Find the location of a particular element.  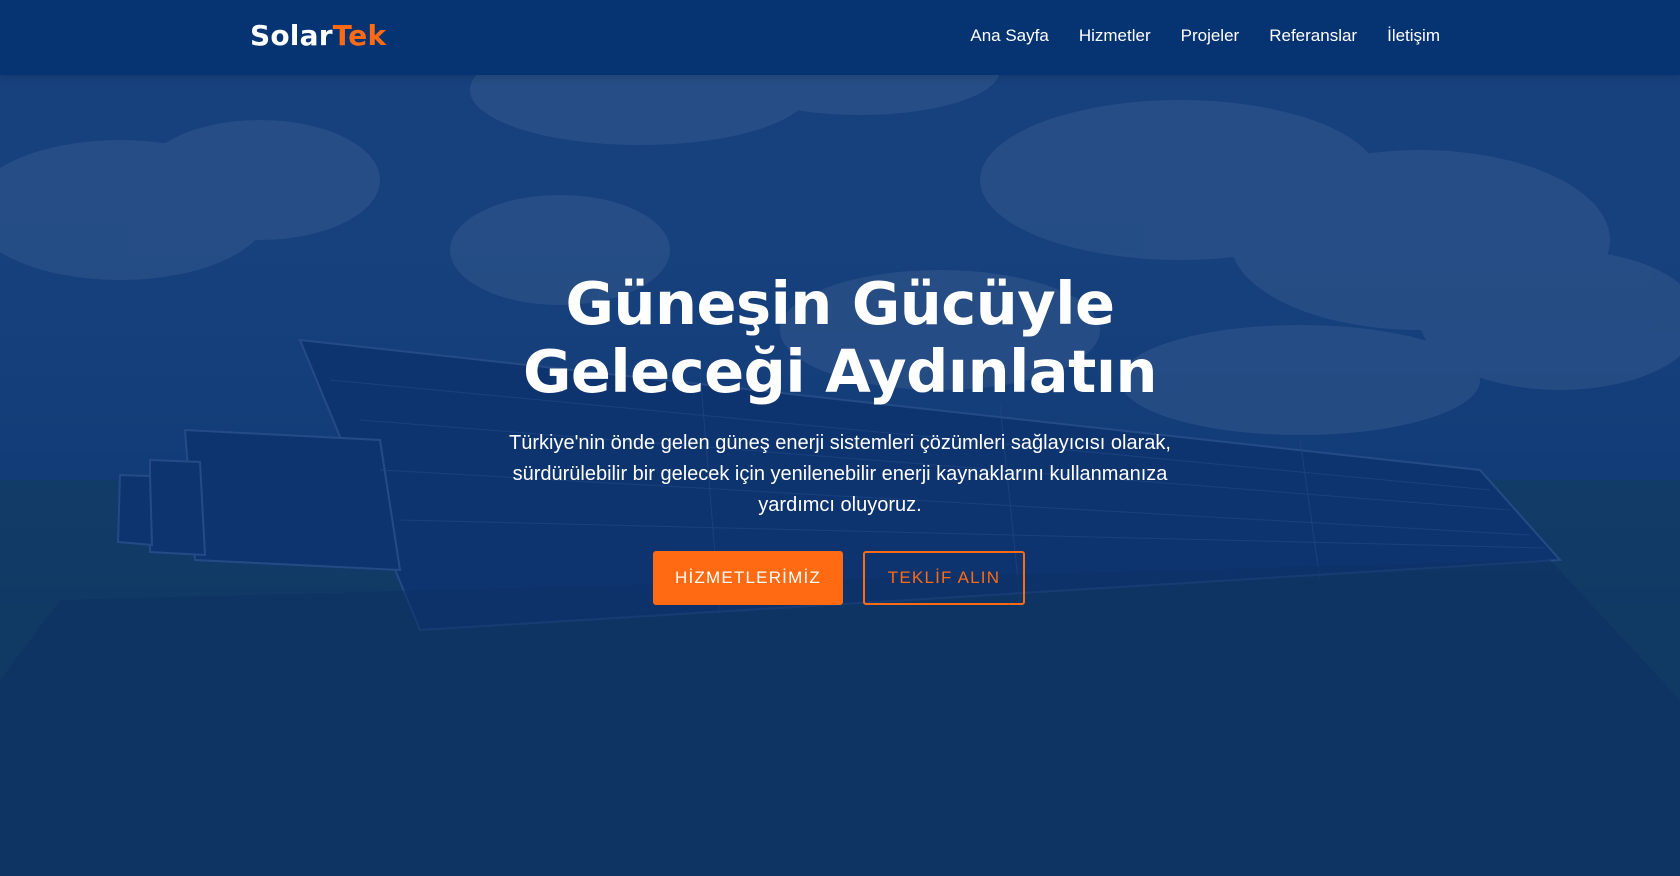

brand-logo-part2: Tek is located at coordinates (359, 35).